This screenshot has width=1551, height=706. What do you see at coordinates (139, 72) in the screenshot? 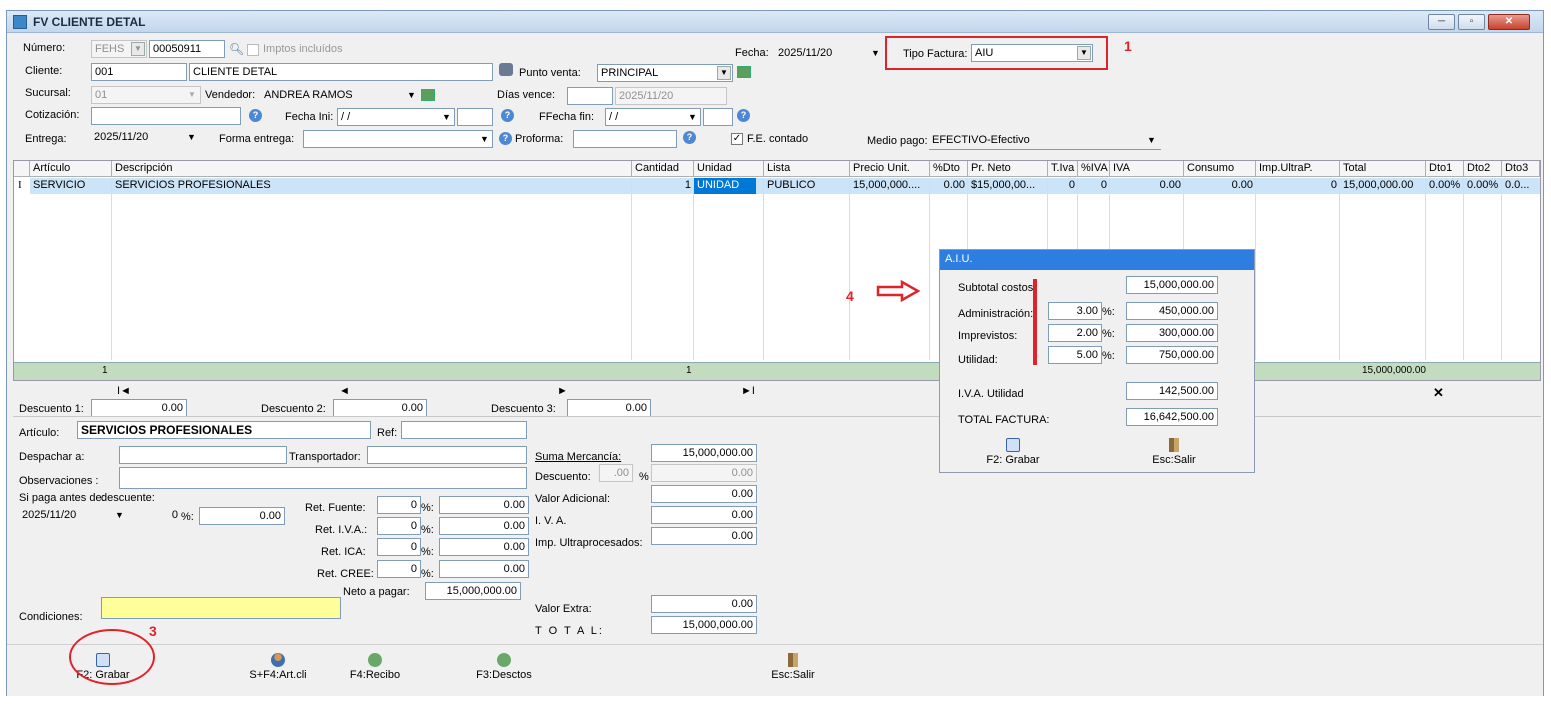
I see `cliente-code-input: 001` at bounding box center [139, 72].